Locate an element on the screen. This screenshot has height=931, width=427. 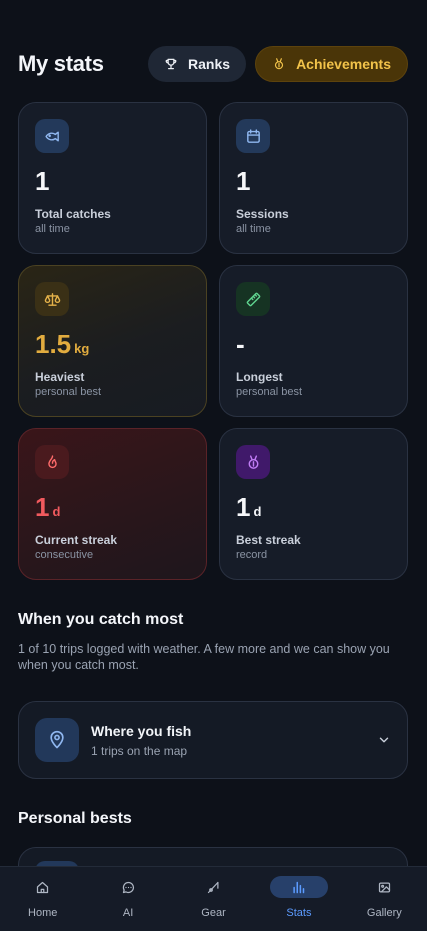
stat-label: Total catches is located at coordinates (73, 214).